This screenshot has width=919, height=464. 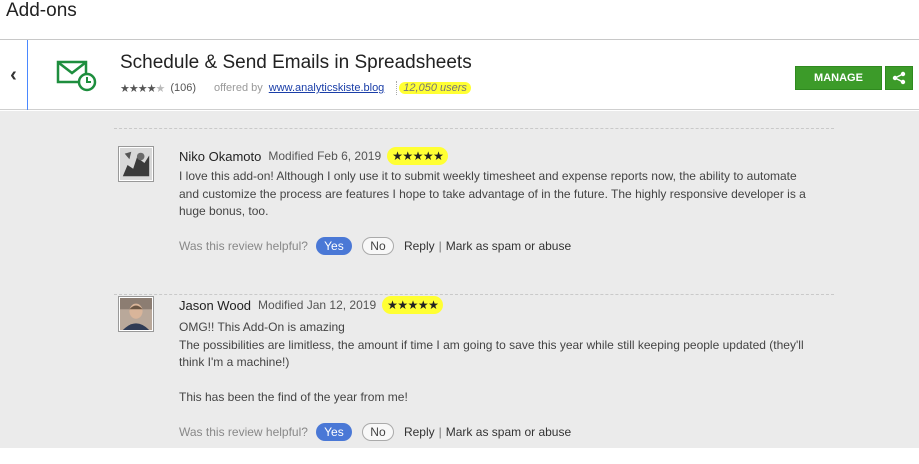 I want to click on user-count: 12,050 users, so click(x=435, y=88).